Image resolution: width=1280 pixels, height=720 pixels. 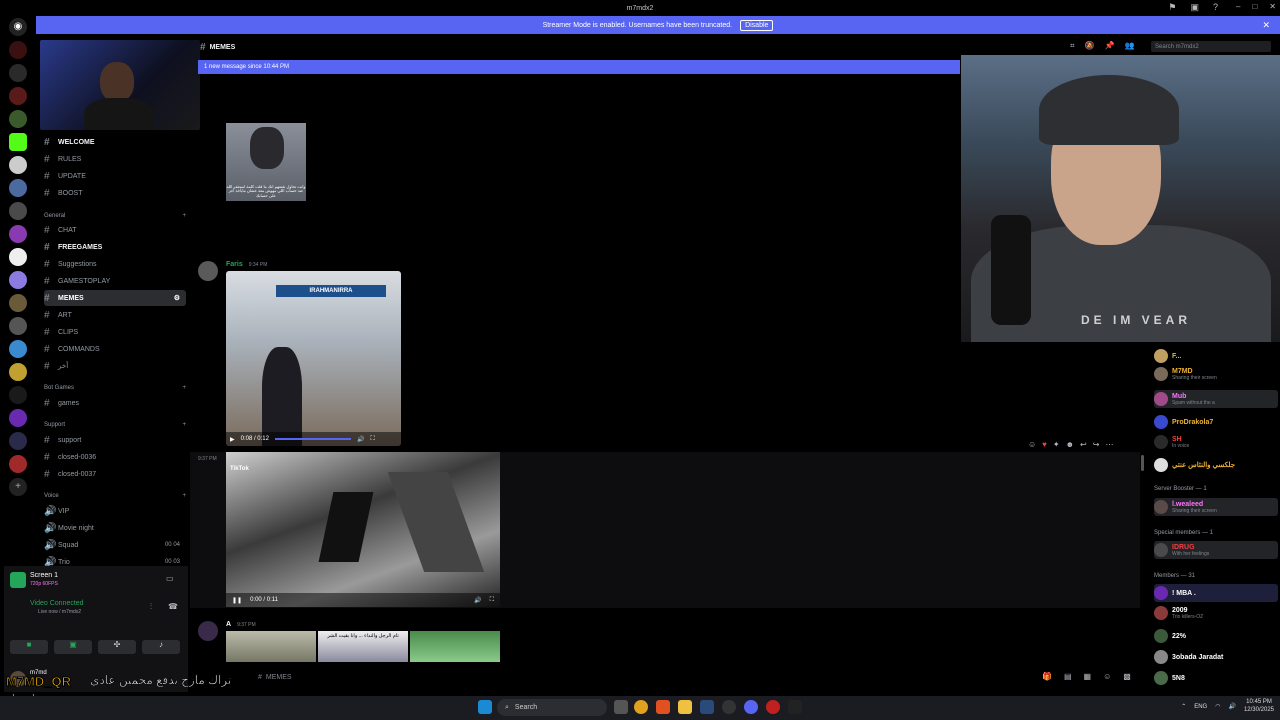 I want to click on member-item: 2009 Trio killers-OZ, so click(x=1216, y=613).